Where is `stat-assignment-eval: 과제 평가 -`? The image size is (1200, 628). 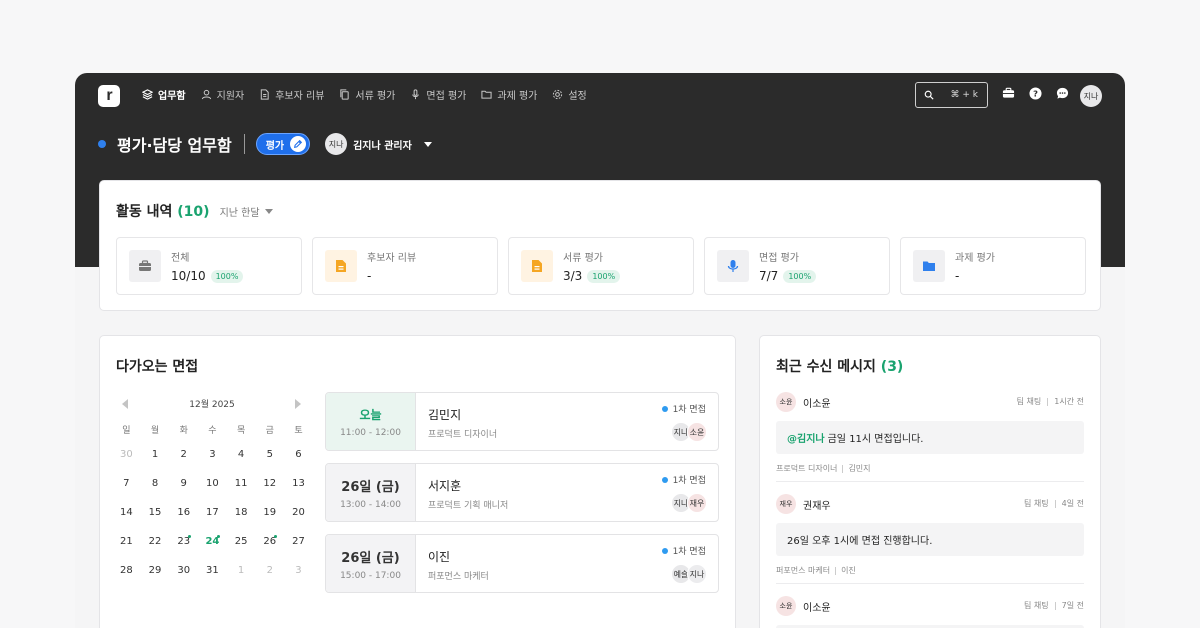 stat-assignment-eval: 과제 평가 - is located at coordinates (993, 266).